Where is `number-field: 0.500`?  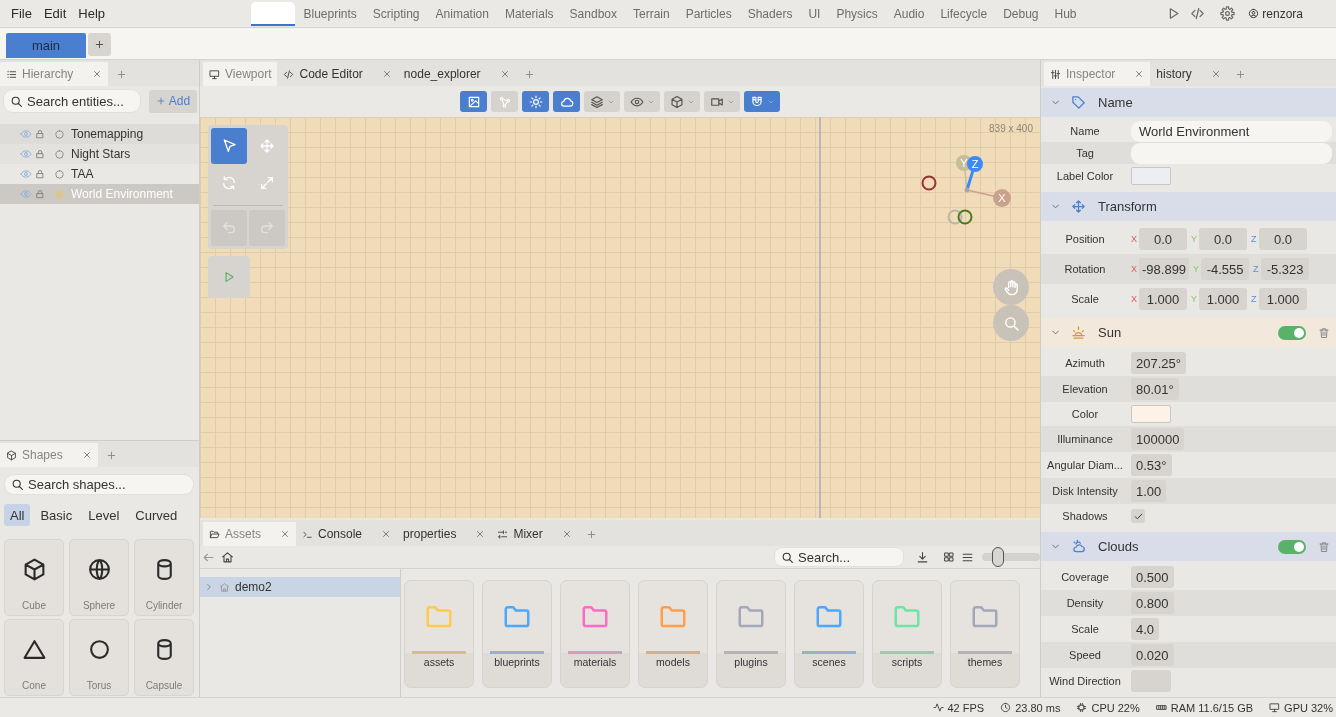 number-field: 0.500 is located at coordinates (1152, 577).